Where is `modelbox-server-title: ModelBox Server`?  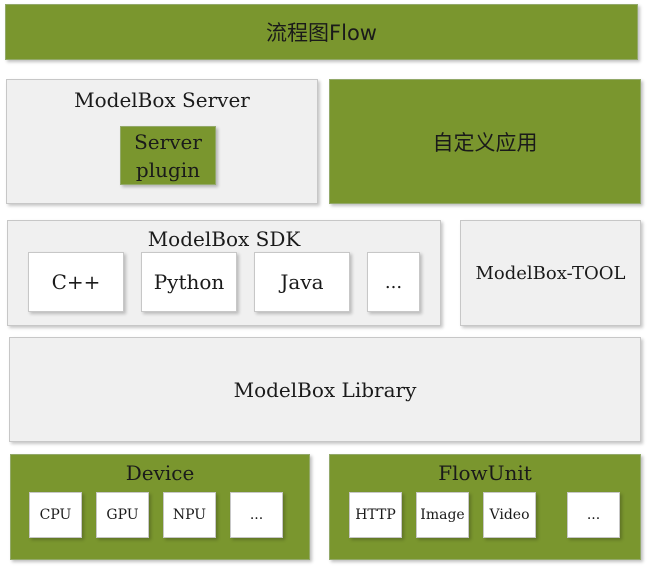
modelbox-server-title: ModelBox Server is located at coordinates (162, 100).